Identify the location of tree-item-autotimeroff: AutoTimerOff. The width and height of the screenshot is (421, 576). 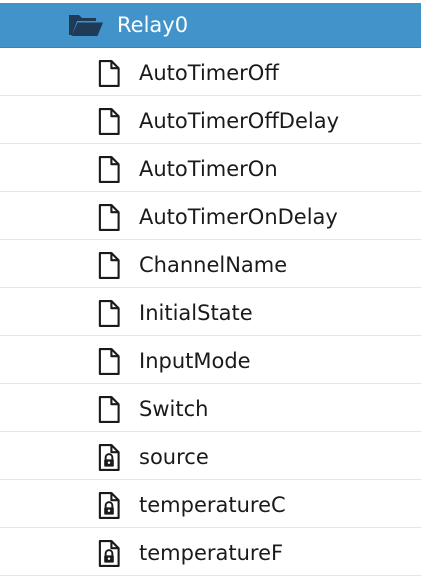
(210, 72).